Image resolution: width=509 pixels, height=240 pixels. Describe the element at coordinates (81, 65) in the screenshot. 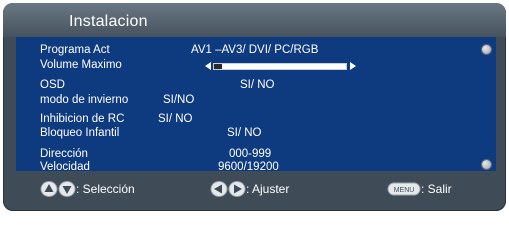

I see `menu-item-volumen-maximo: Volume Maximo` at that location.